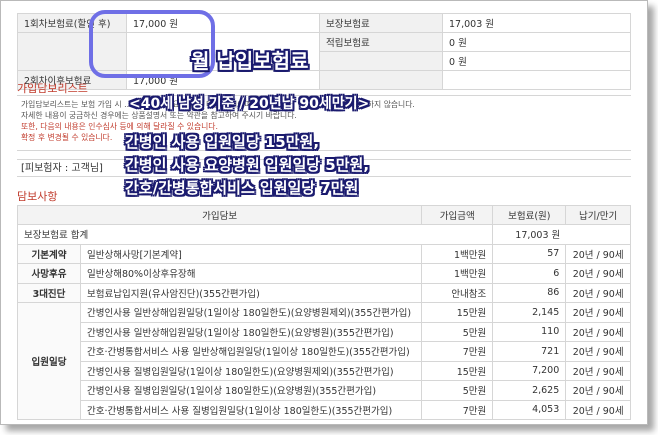 The image size is (658, 435). I want to click on header-term: 납기/만기, so click(598, 215).